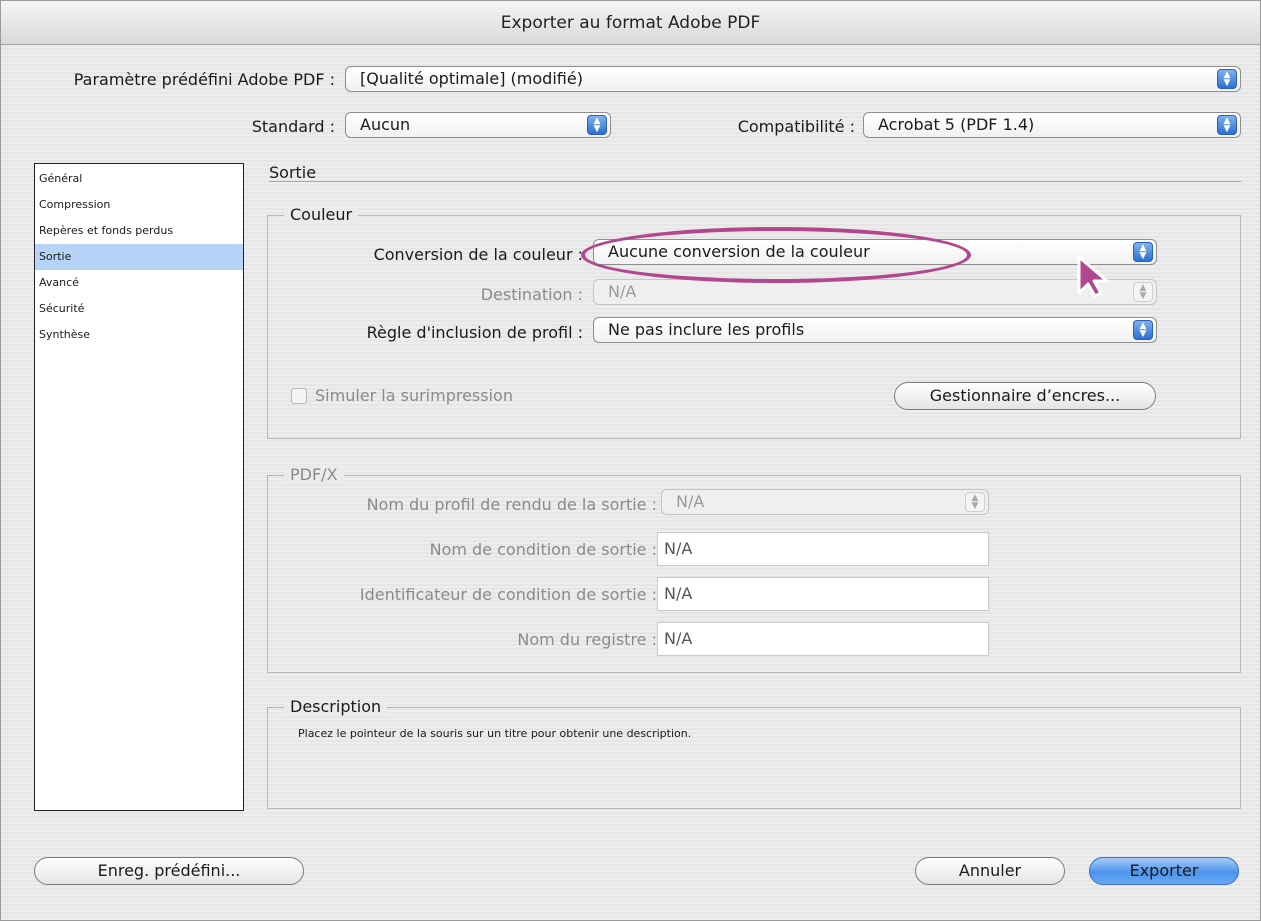  What do you see at coordinates (139, 283) in the screenshot?
I see `sidebar-item-advanced: Avancé` at bounding box center [139, 283].